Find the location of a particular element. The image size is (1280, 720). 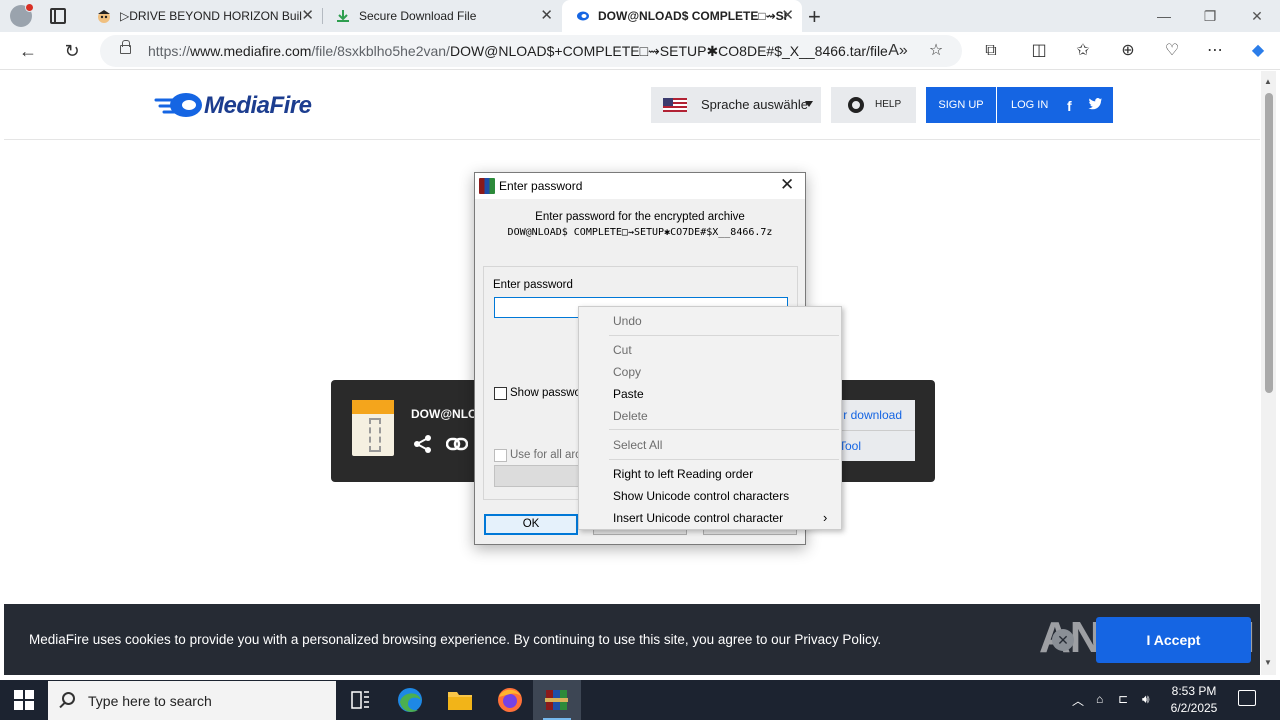

menu-item-insert-unicode: Insert Unicode control character is located at coordinates (698, 518).